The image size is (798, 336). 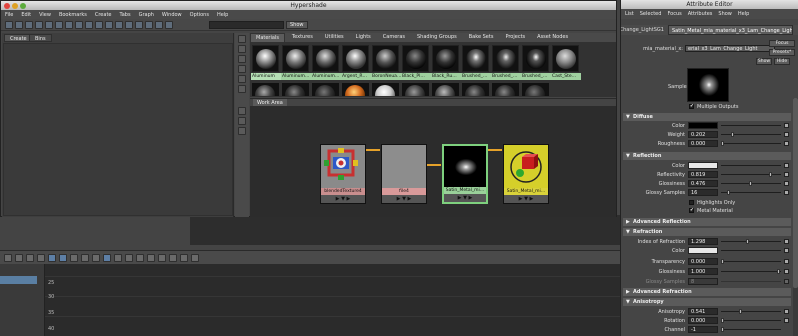 What do you see at coordinates (751, 241) in the screenshot?
I see `ior-slider` at bounding box center [751, 241].